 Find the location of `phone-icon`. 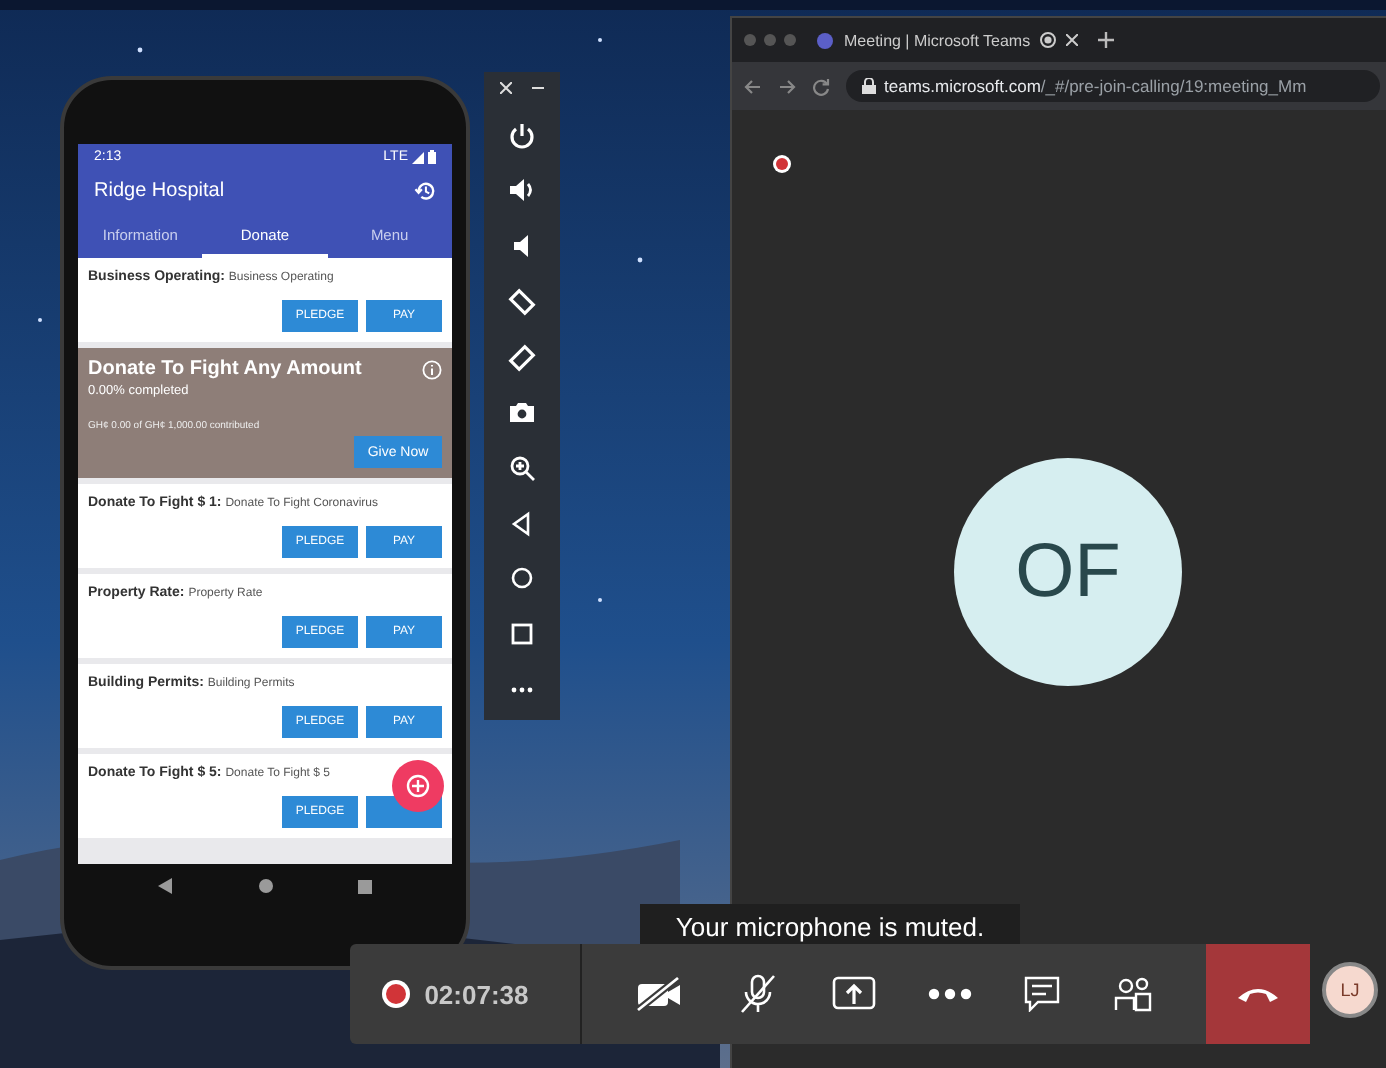

phone-icon is located at coordinates (1257, 994).